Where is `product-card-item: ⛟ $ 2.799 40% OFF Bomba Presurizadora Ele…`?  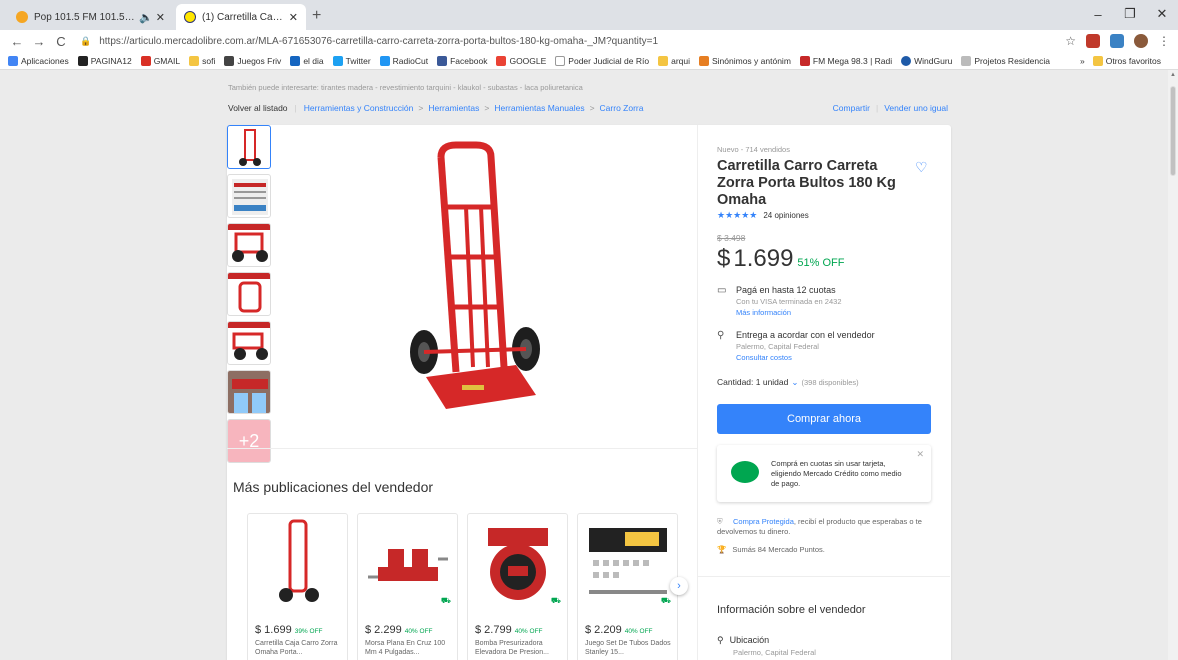
product-card-item: ⛟ $ 2.799 40% OFF Bomba Presurizadora Ele… is located at coordinates (517, 586).